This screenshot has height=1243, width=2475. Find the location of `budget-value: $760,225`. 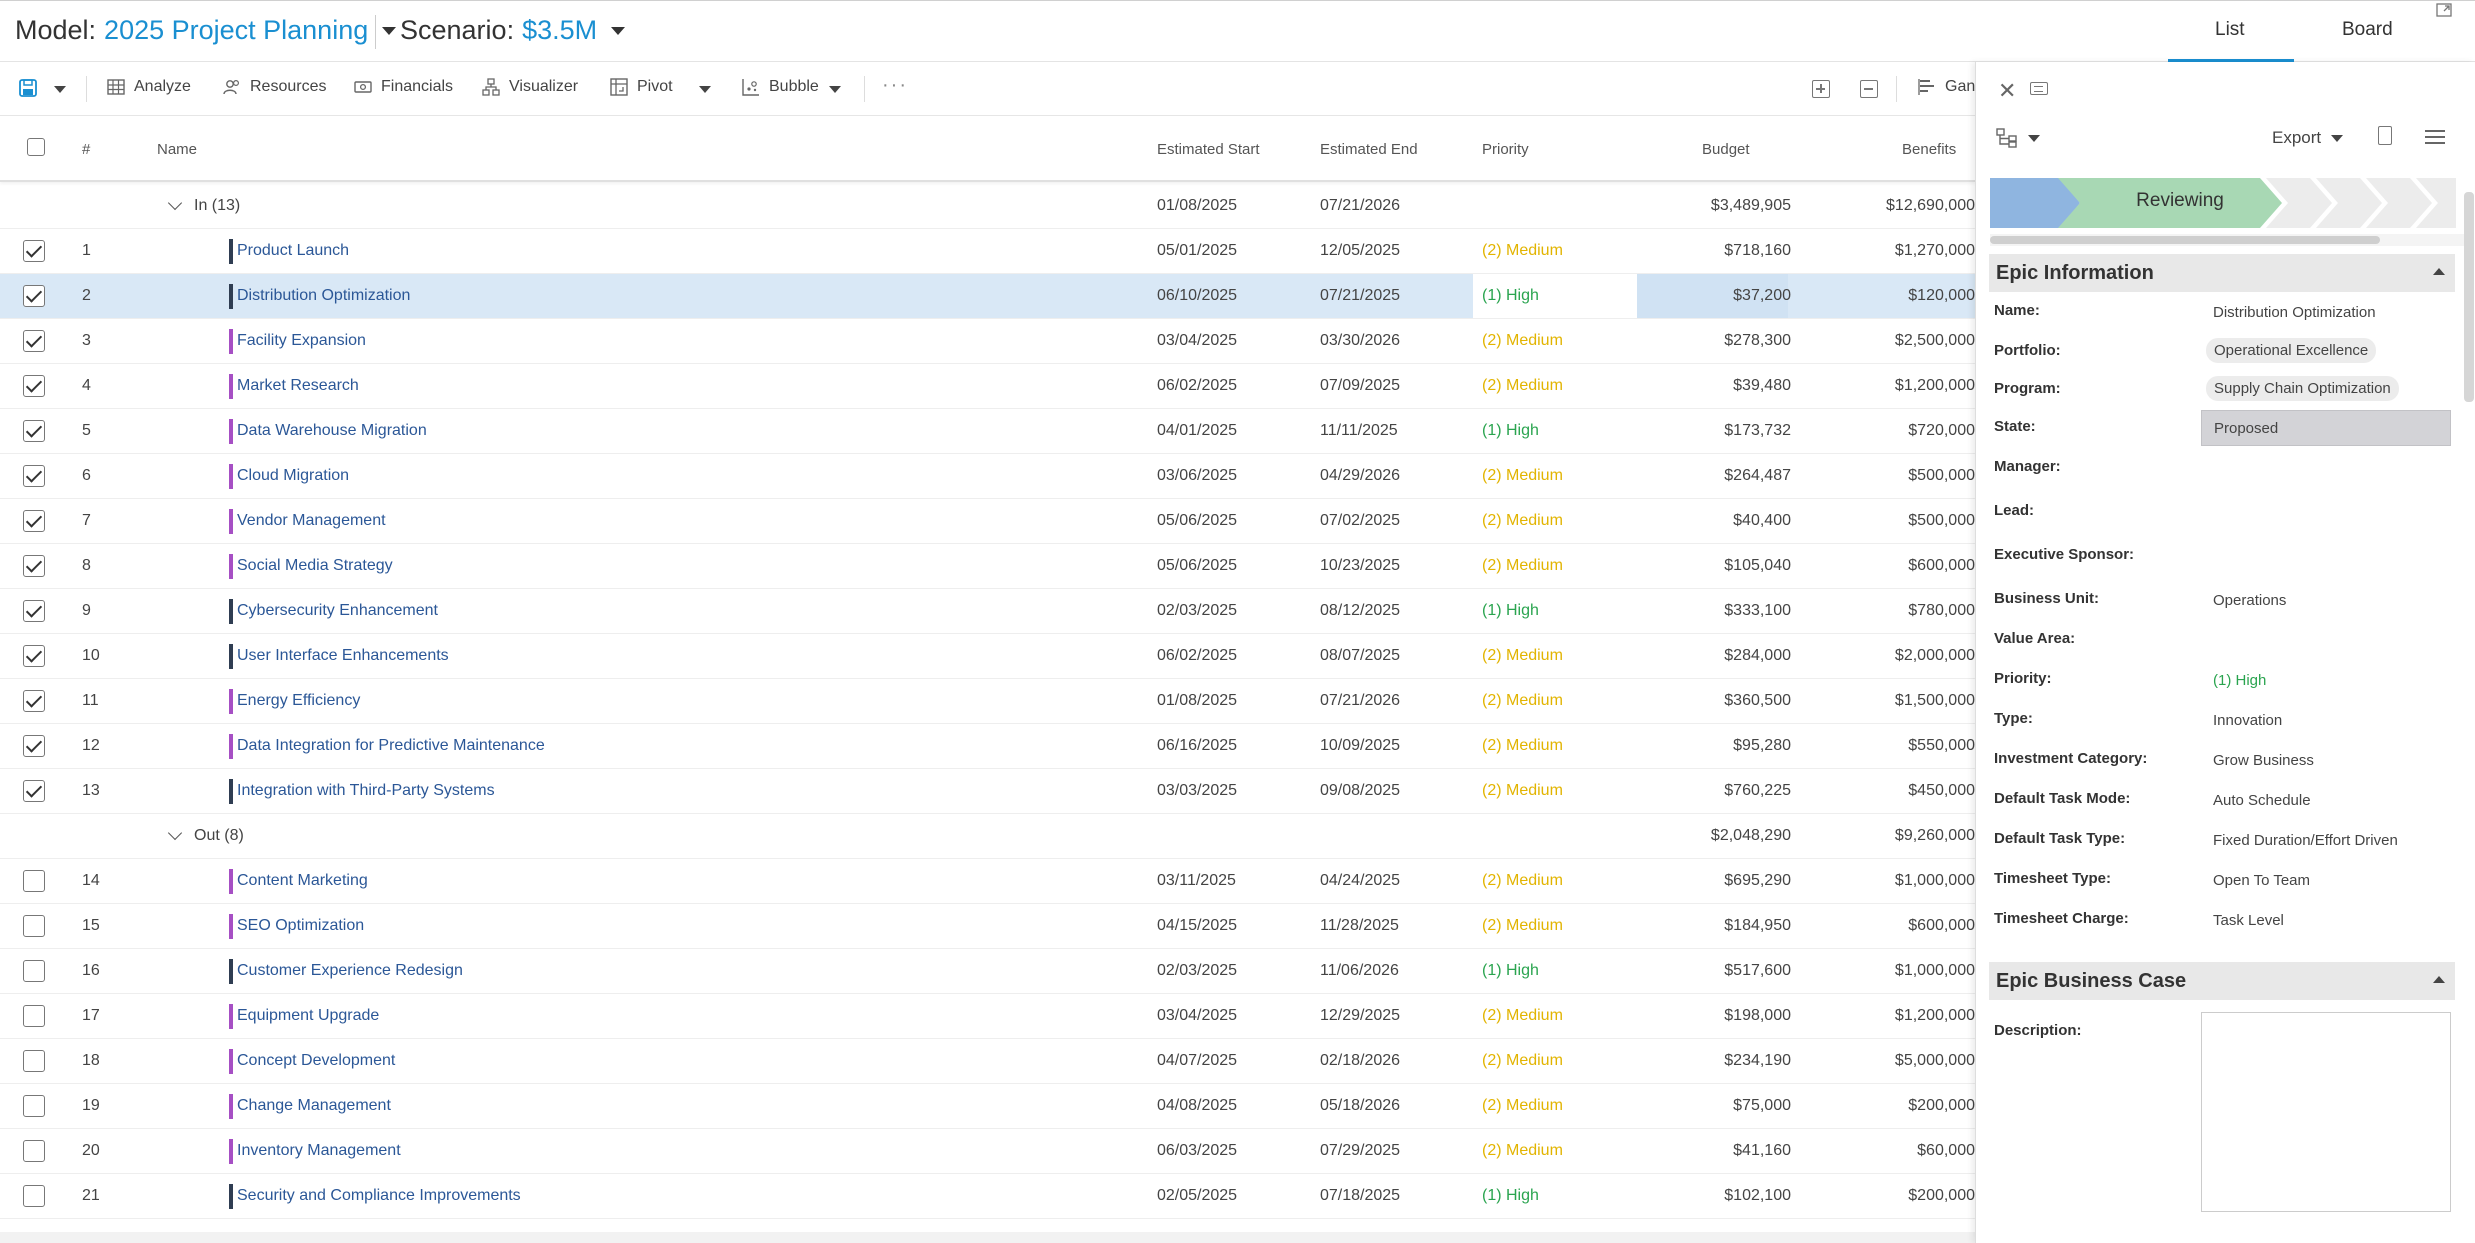

budget-value: $760,225 is located at coordinates (1757, 791).